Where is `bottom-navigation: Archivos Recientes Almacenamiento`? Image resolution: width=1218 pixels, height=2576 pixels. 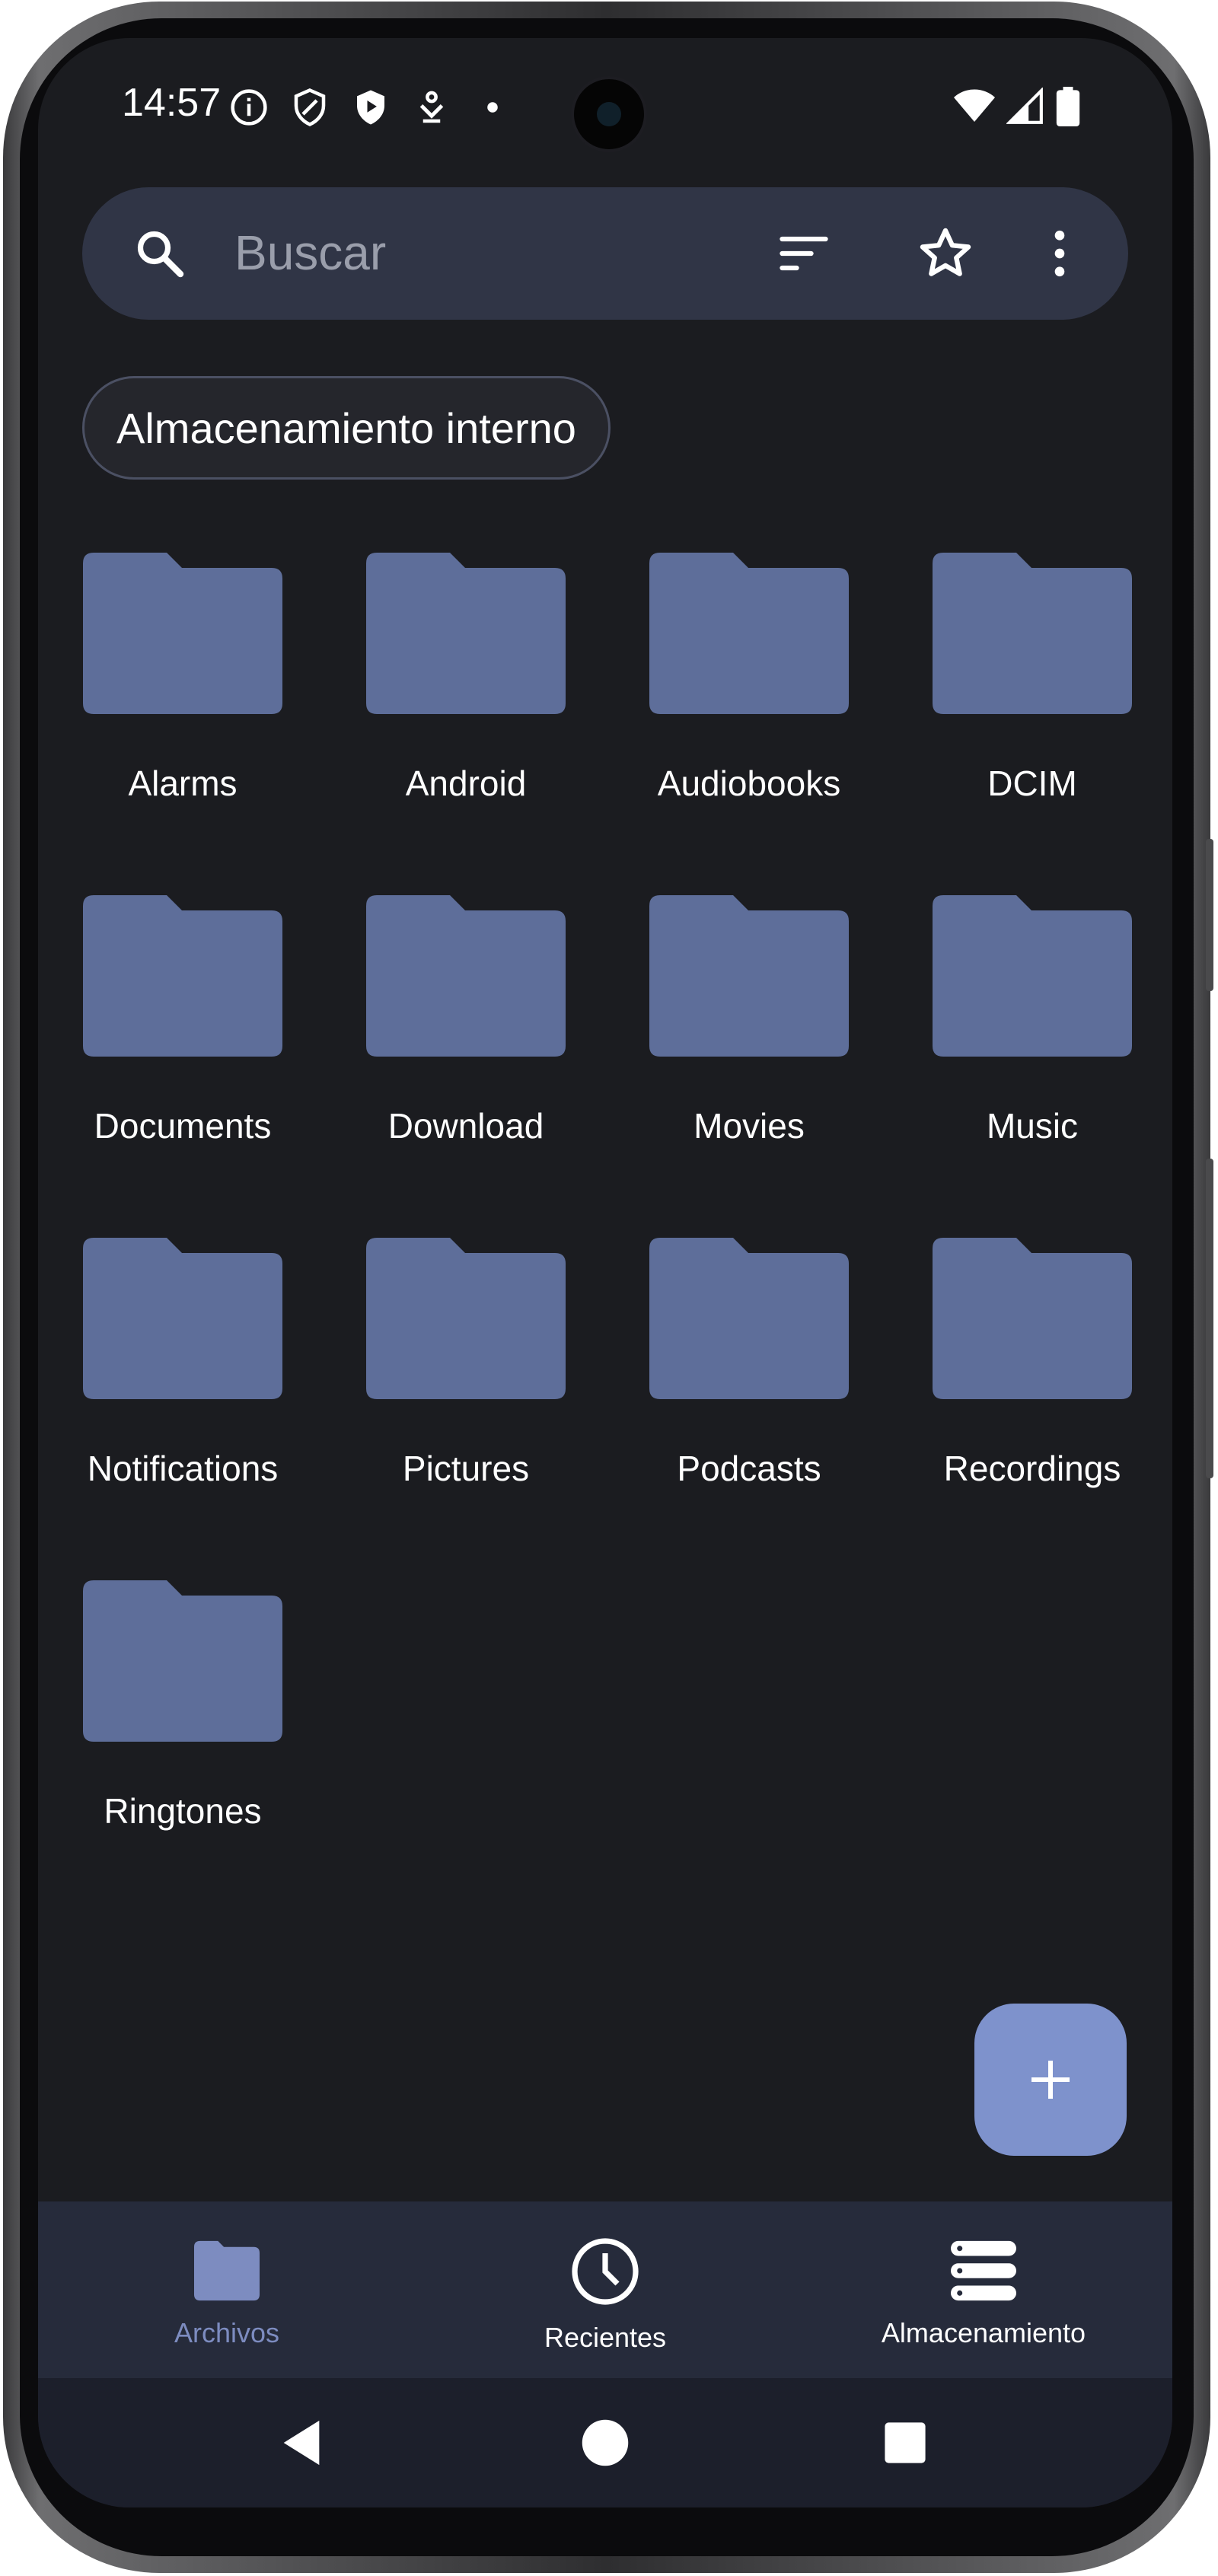 bottom-navigation: Archivos Recientes Almacenamiento is located at coordinates (605, 2289).